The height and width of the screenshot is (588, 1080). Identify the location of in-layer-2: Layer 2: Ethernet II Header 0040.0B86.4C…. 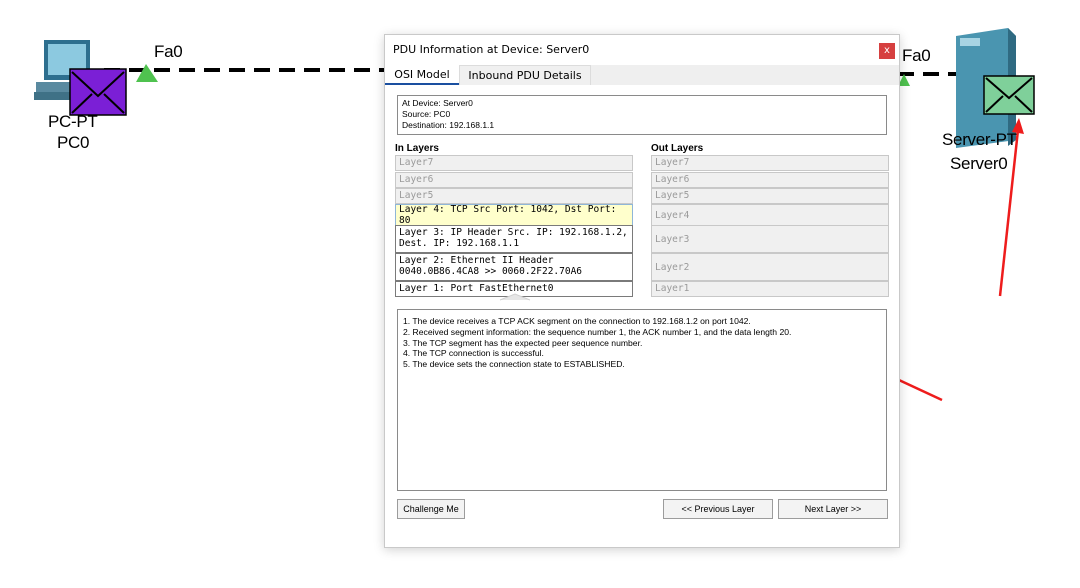
(514, 267).